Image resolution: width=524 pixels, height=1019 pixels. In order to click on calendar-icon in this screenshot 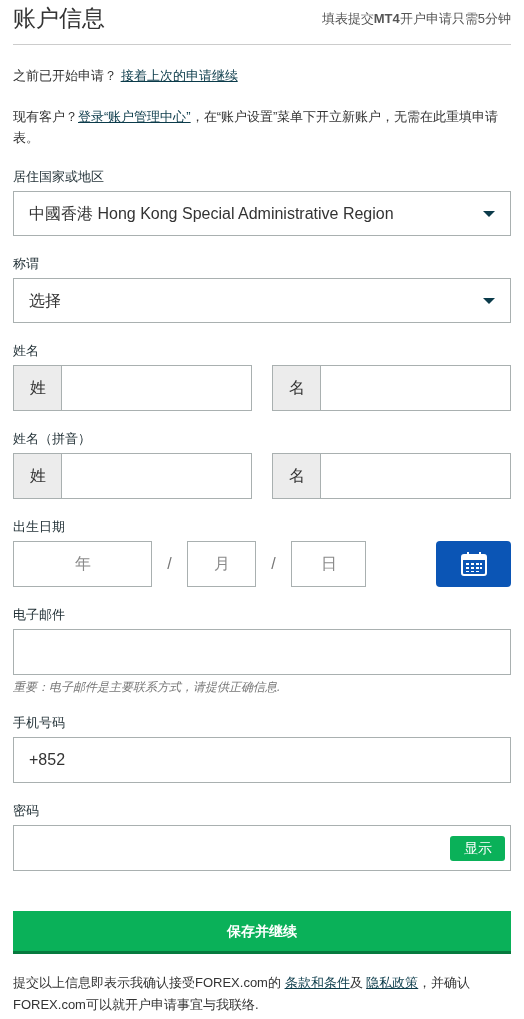, I will do `click(473, 564)`.